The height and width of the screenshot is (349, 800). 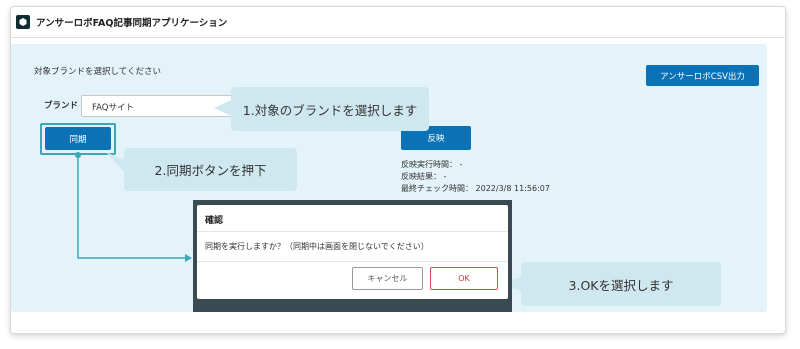 I want to click on sync-button: 同期, so click(x=78, y=138).